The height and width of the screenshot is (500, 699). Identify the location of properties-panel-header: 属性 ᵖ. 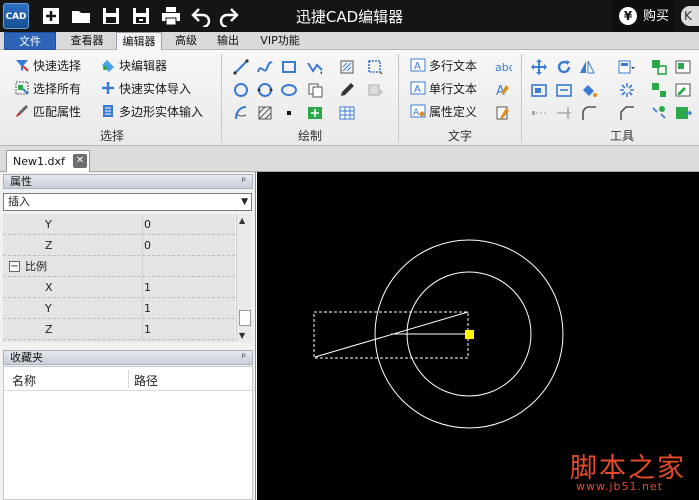
(128, 181).